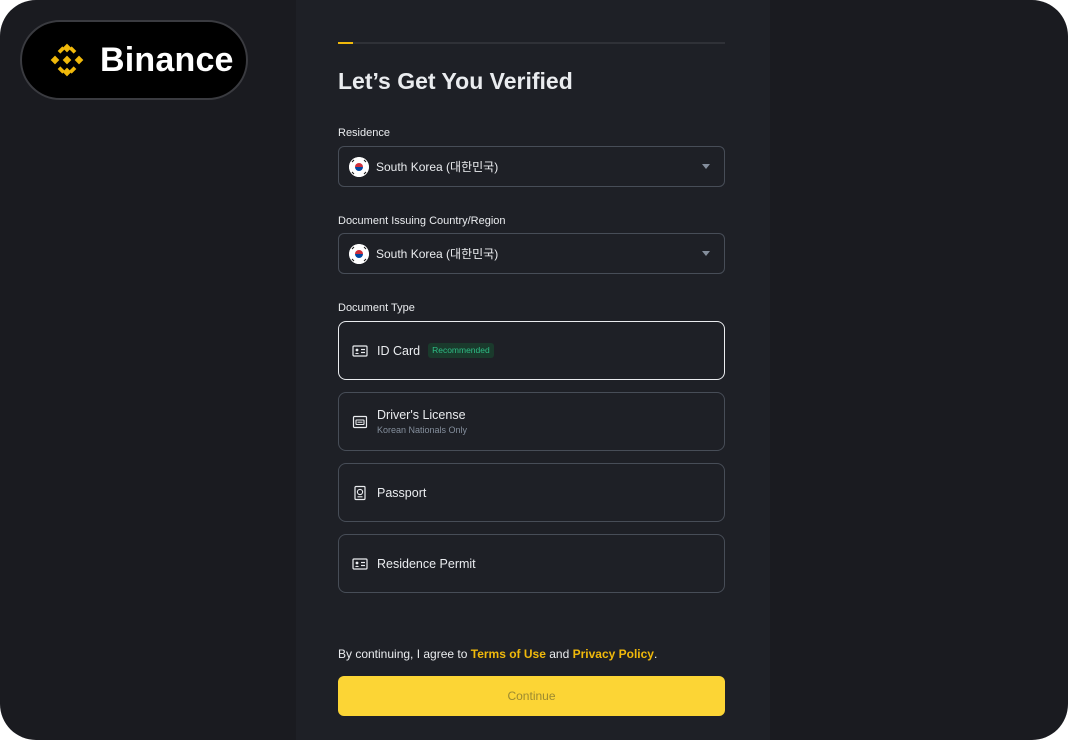 The image size is (1068, 740). What do you see at coordinates (360, 350) in the screenshot?
I see `id-card-icon` at bounding box center [360, 350].